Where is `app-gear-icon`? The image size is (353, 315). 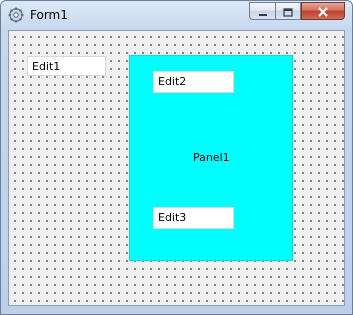 app-gear-icon is located at coordinates (16, 15).